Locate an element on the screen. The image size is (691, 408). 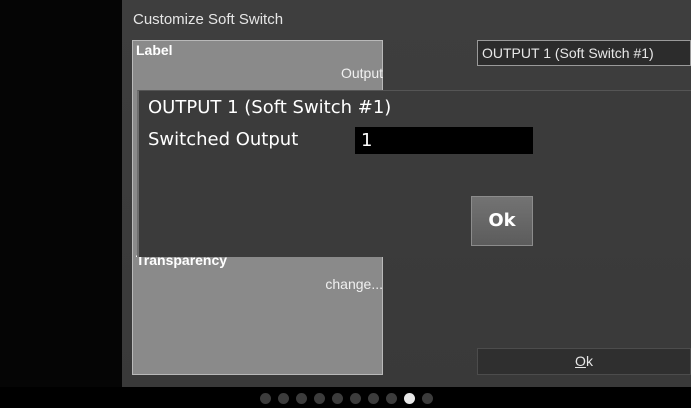
ok-label-rest: k is located at coordinates (589, 361).